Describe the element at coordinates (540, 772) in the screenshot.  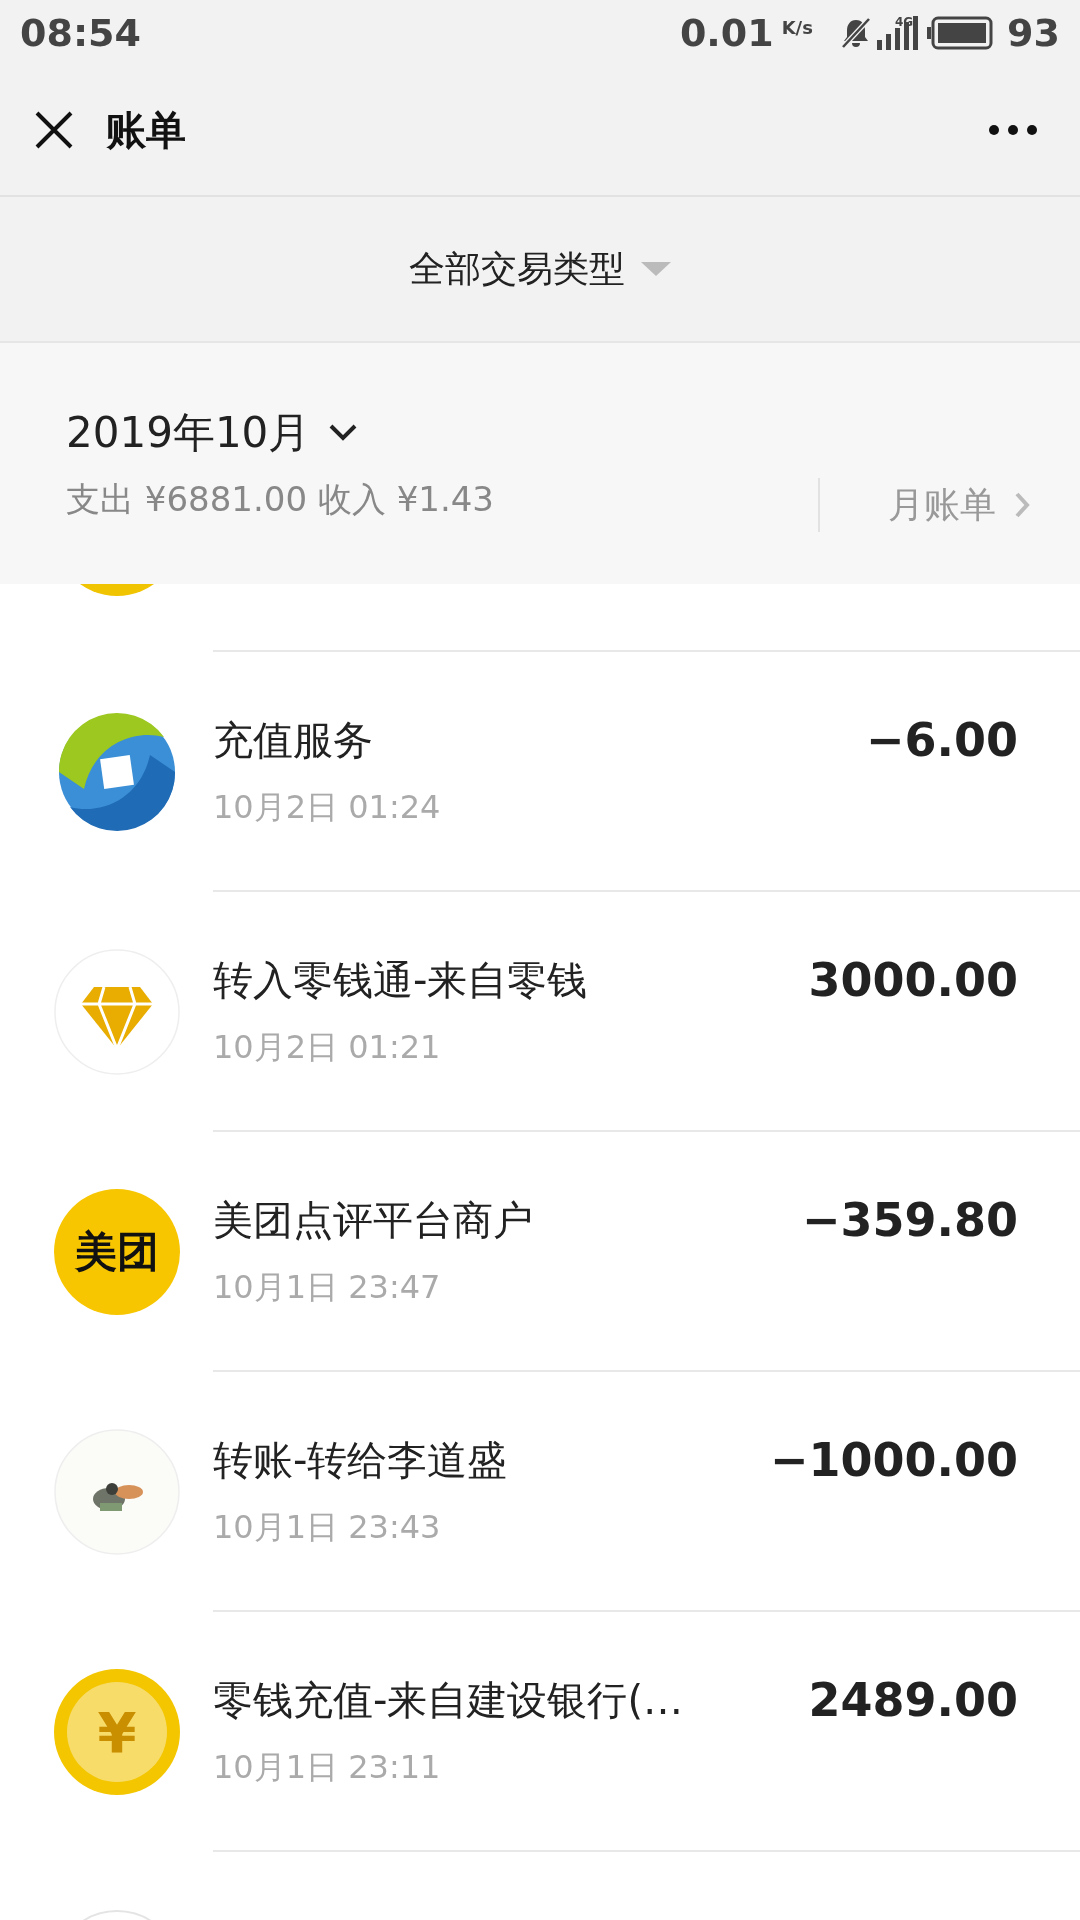
I see `transaction-row: 充值服务 −6.00 10月2日 01:24` at that location.